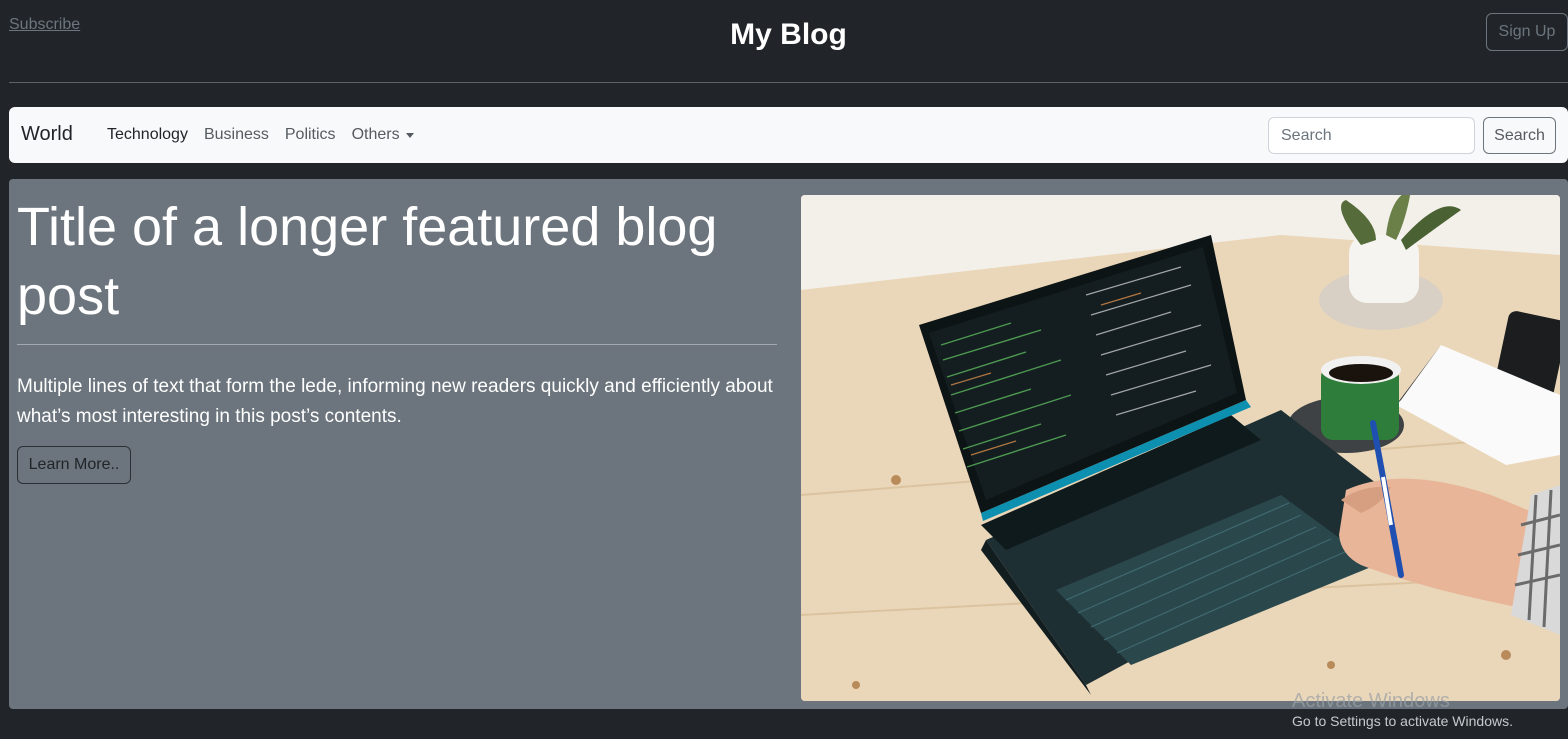 The width and height of the screenshot is (1568, 739). What do you see at coordinates (1519, 135) in the screenshot?
I see `search-button: Search` at bounding box center [1519, 135].